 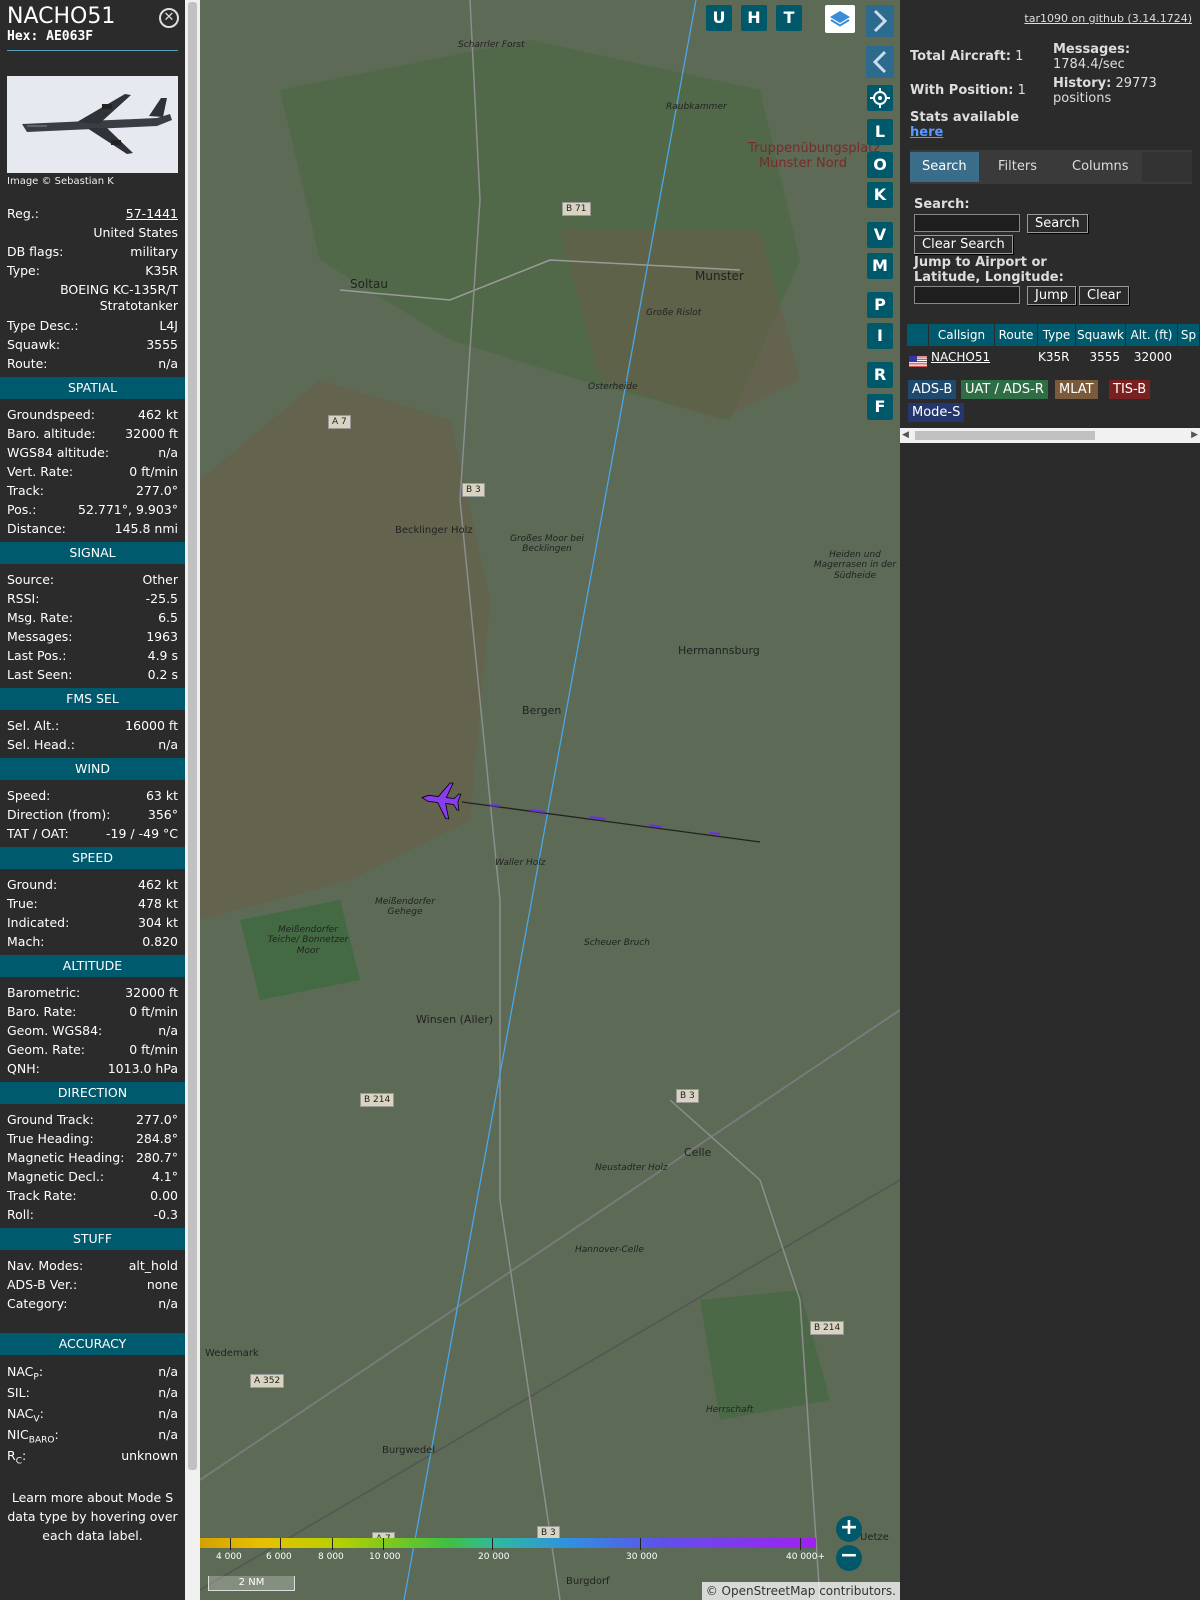 I want to click on accuracy-row: NACV: n/a, so click(x=92, y=1414).